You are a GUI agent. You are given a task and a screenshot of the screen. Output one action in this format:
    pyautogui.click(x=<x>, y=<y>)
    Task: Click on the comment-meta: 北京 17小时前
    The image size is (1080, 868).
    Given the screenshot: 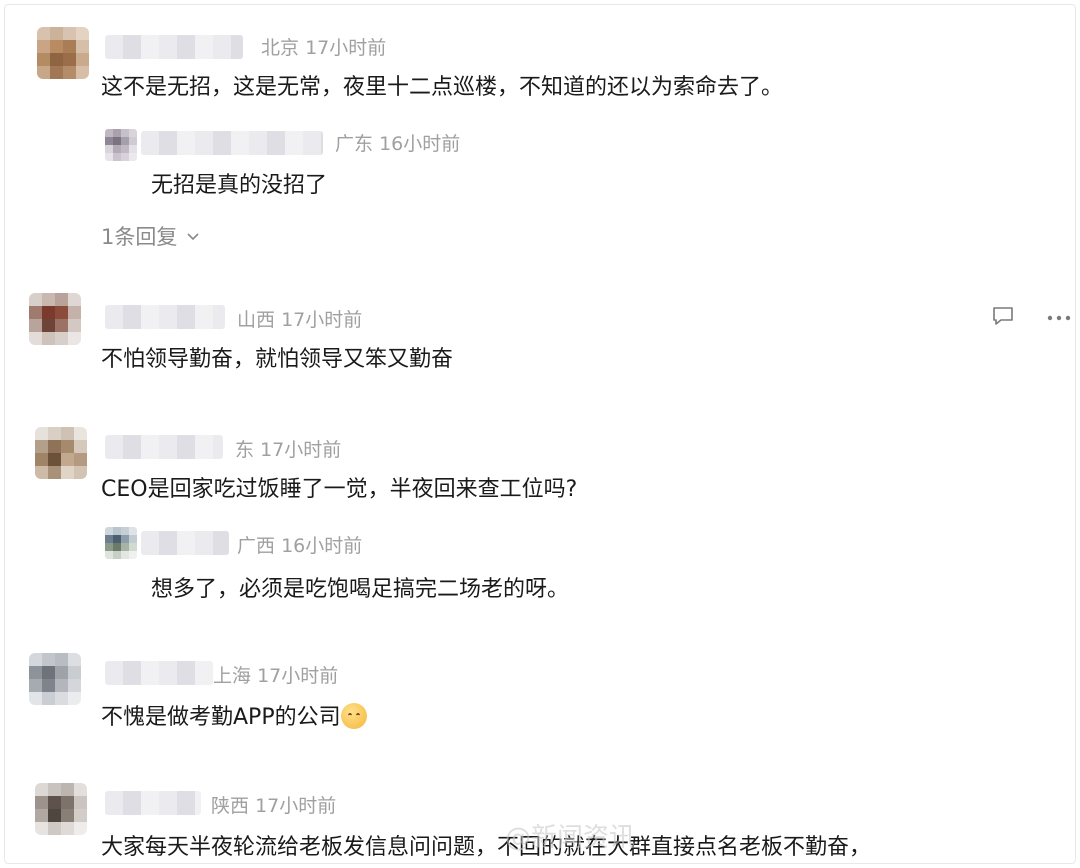 What is the action you would take?
    pyautogui.click(x=323, y=46)
    